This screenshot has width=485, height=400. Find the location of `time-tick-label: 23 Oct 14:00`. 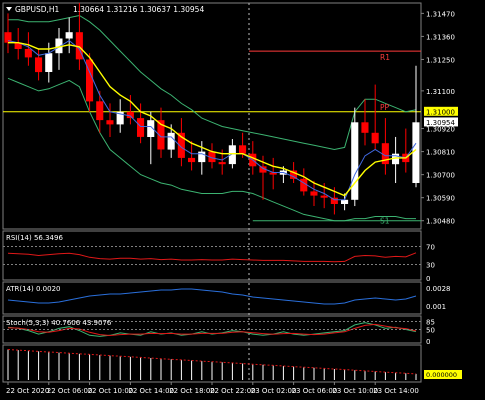

time-tick-label: 23 Oct 14:00 is located at coordinates (396, 391).